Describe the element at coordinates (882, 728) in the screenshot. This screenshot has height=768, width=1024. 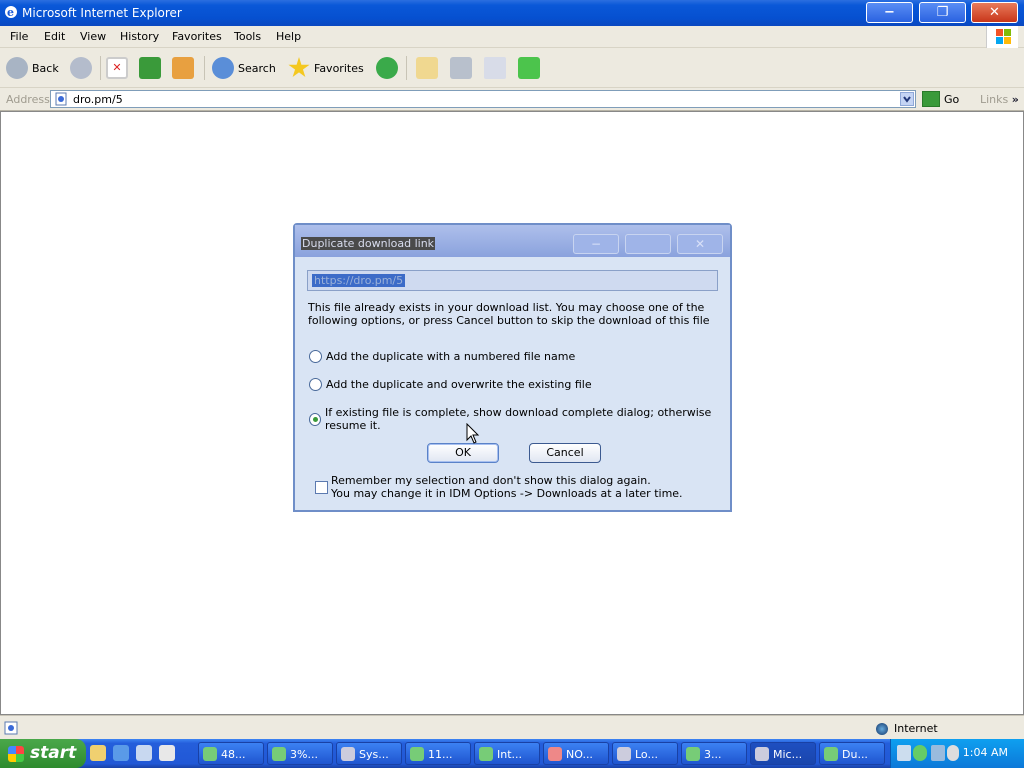
I see `globe-icon` at that location.